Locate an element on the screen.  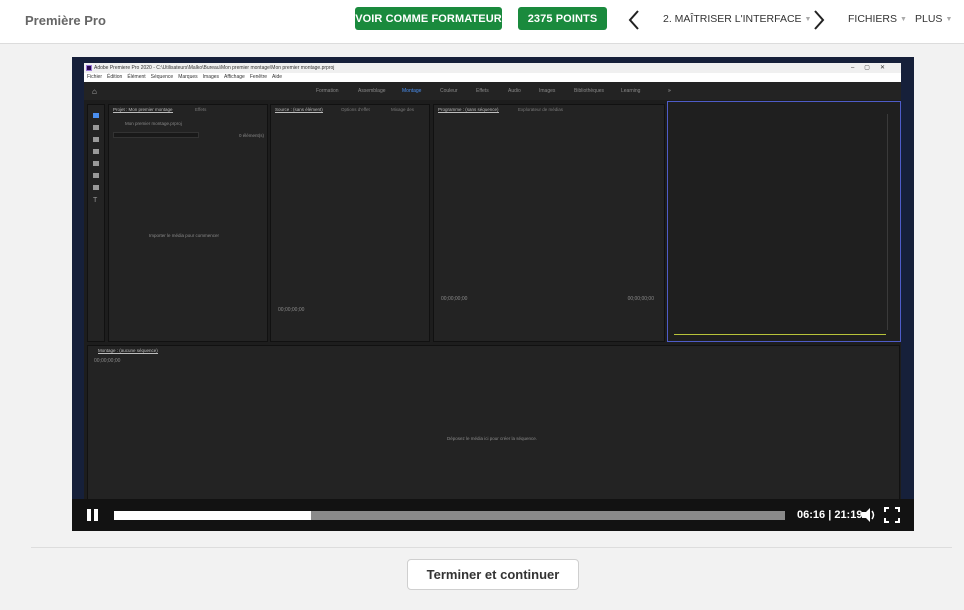
timeline-tab: Montage : (aucune séquence) is located at coordinates (128, 351).